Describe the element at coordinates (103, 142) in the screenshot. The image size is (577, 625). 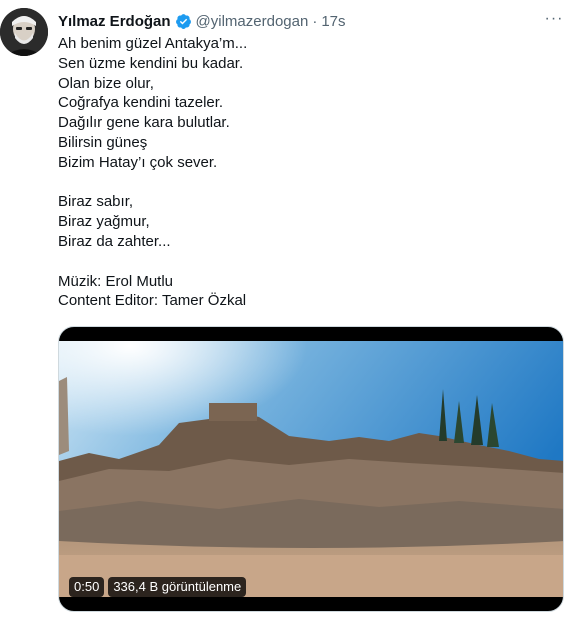
I see `tweet-text-line: Bilirsin güneş` at that location.